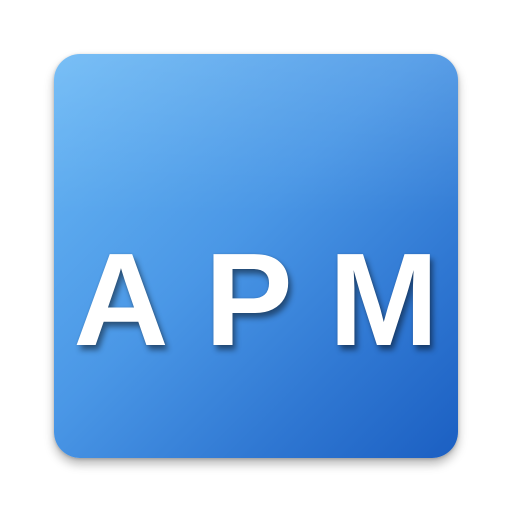 The width and height of the screenshot is (512, 512). I want to click on letter-p: P, so click(248, 299).